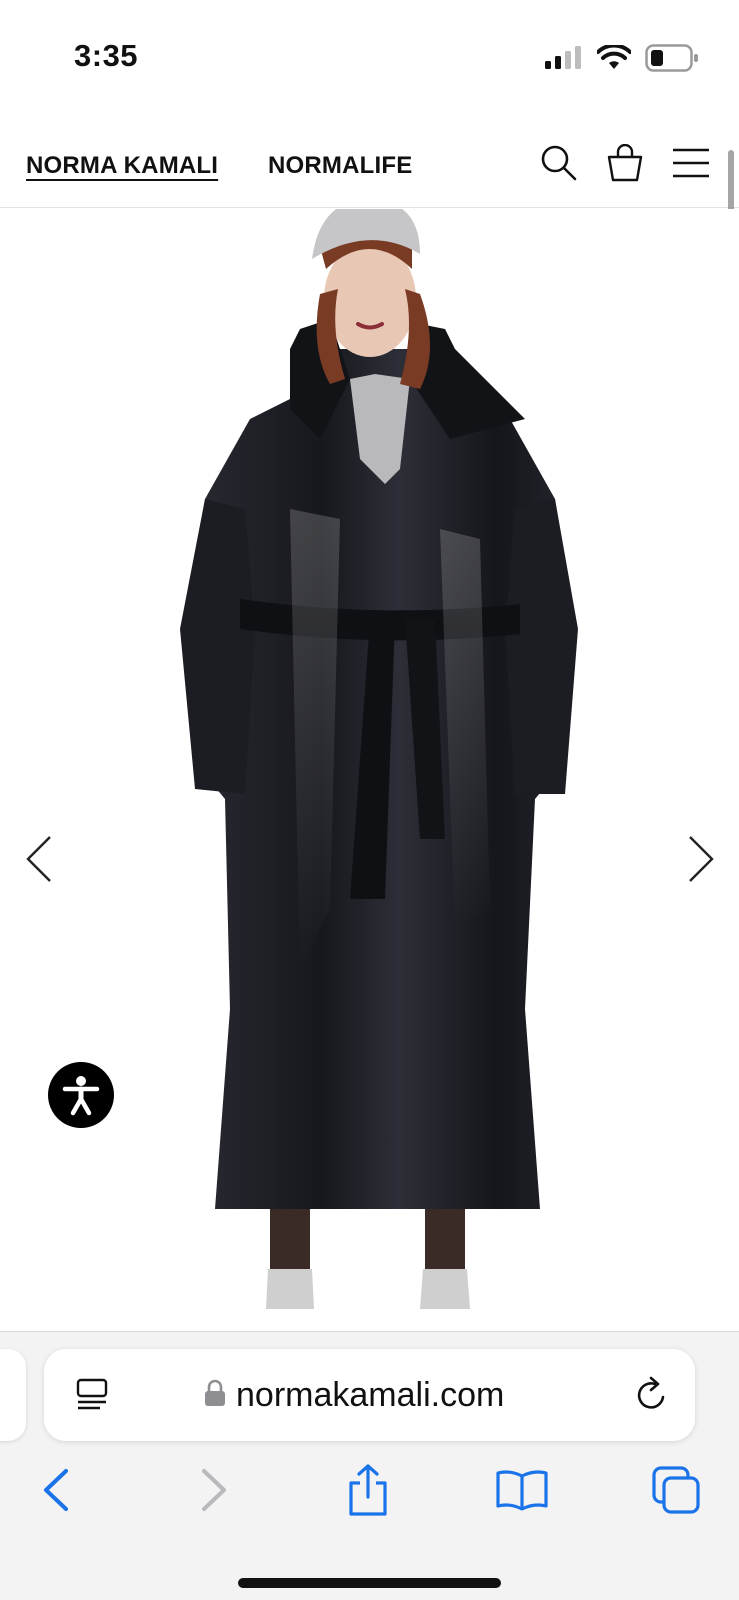 This screenshot has width=739, height=1600. Describe the element at coordinates (651, 1395) in the screenshot. I see `reload-icon` at that location.